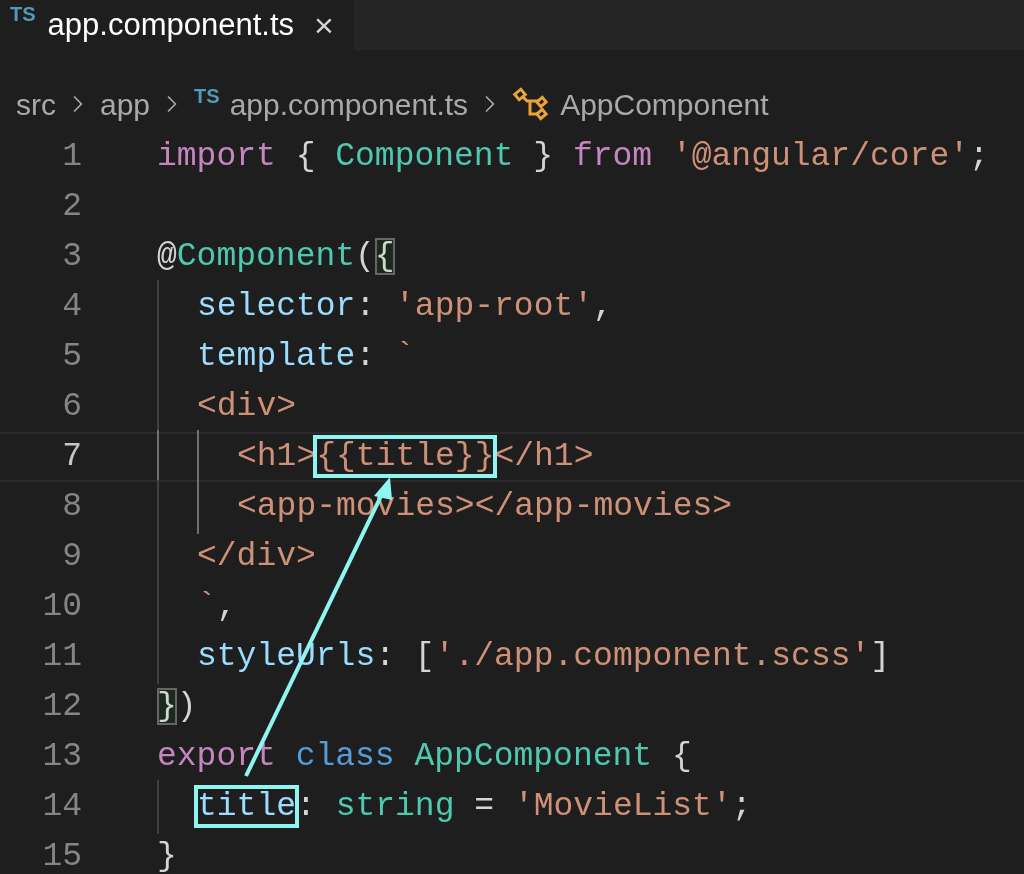 The width and height of the screenshot is (1024, 874). Describe the element at coordinates (277, 457) in the screenshot. I see `code-text: <h1>` at that location.